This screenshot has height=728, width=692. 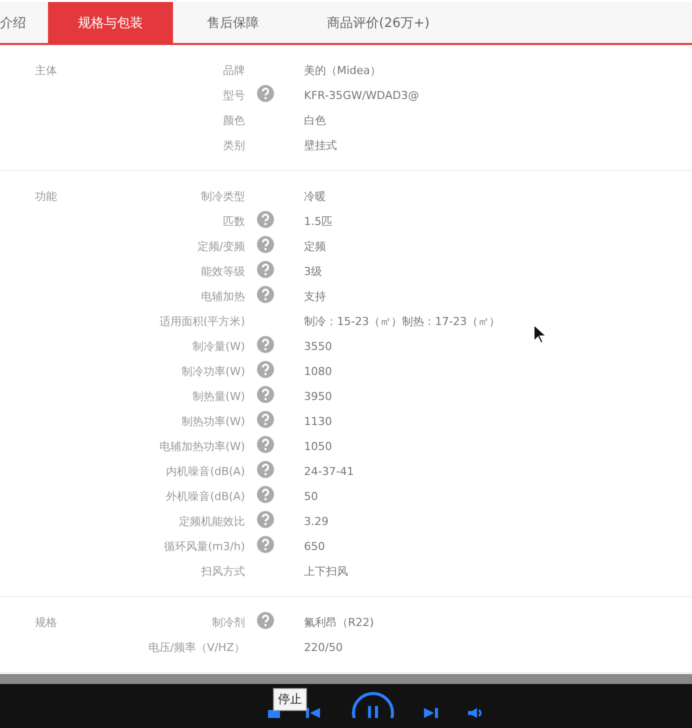 I want to click on volume-icon, so click(x=476, y=713).